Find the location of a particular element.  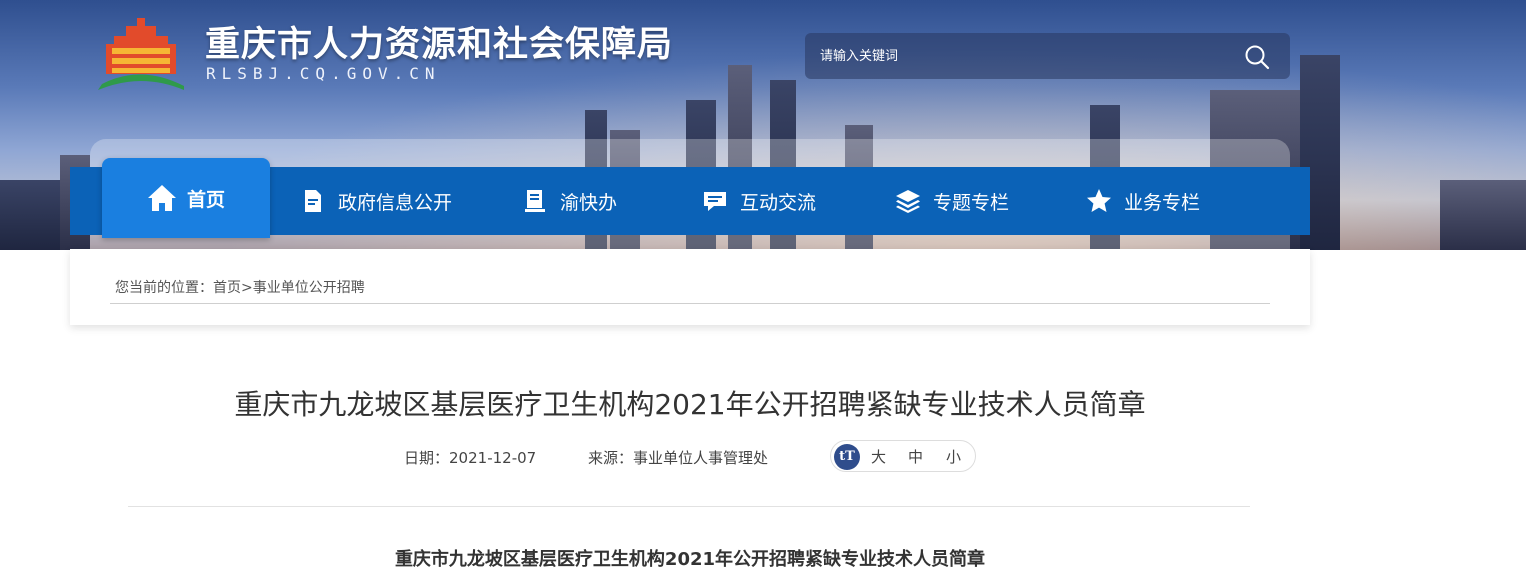

site-title: 重庆市人力资源和社会保障局 is located at coordinates (439, 45).